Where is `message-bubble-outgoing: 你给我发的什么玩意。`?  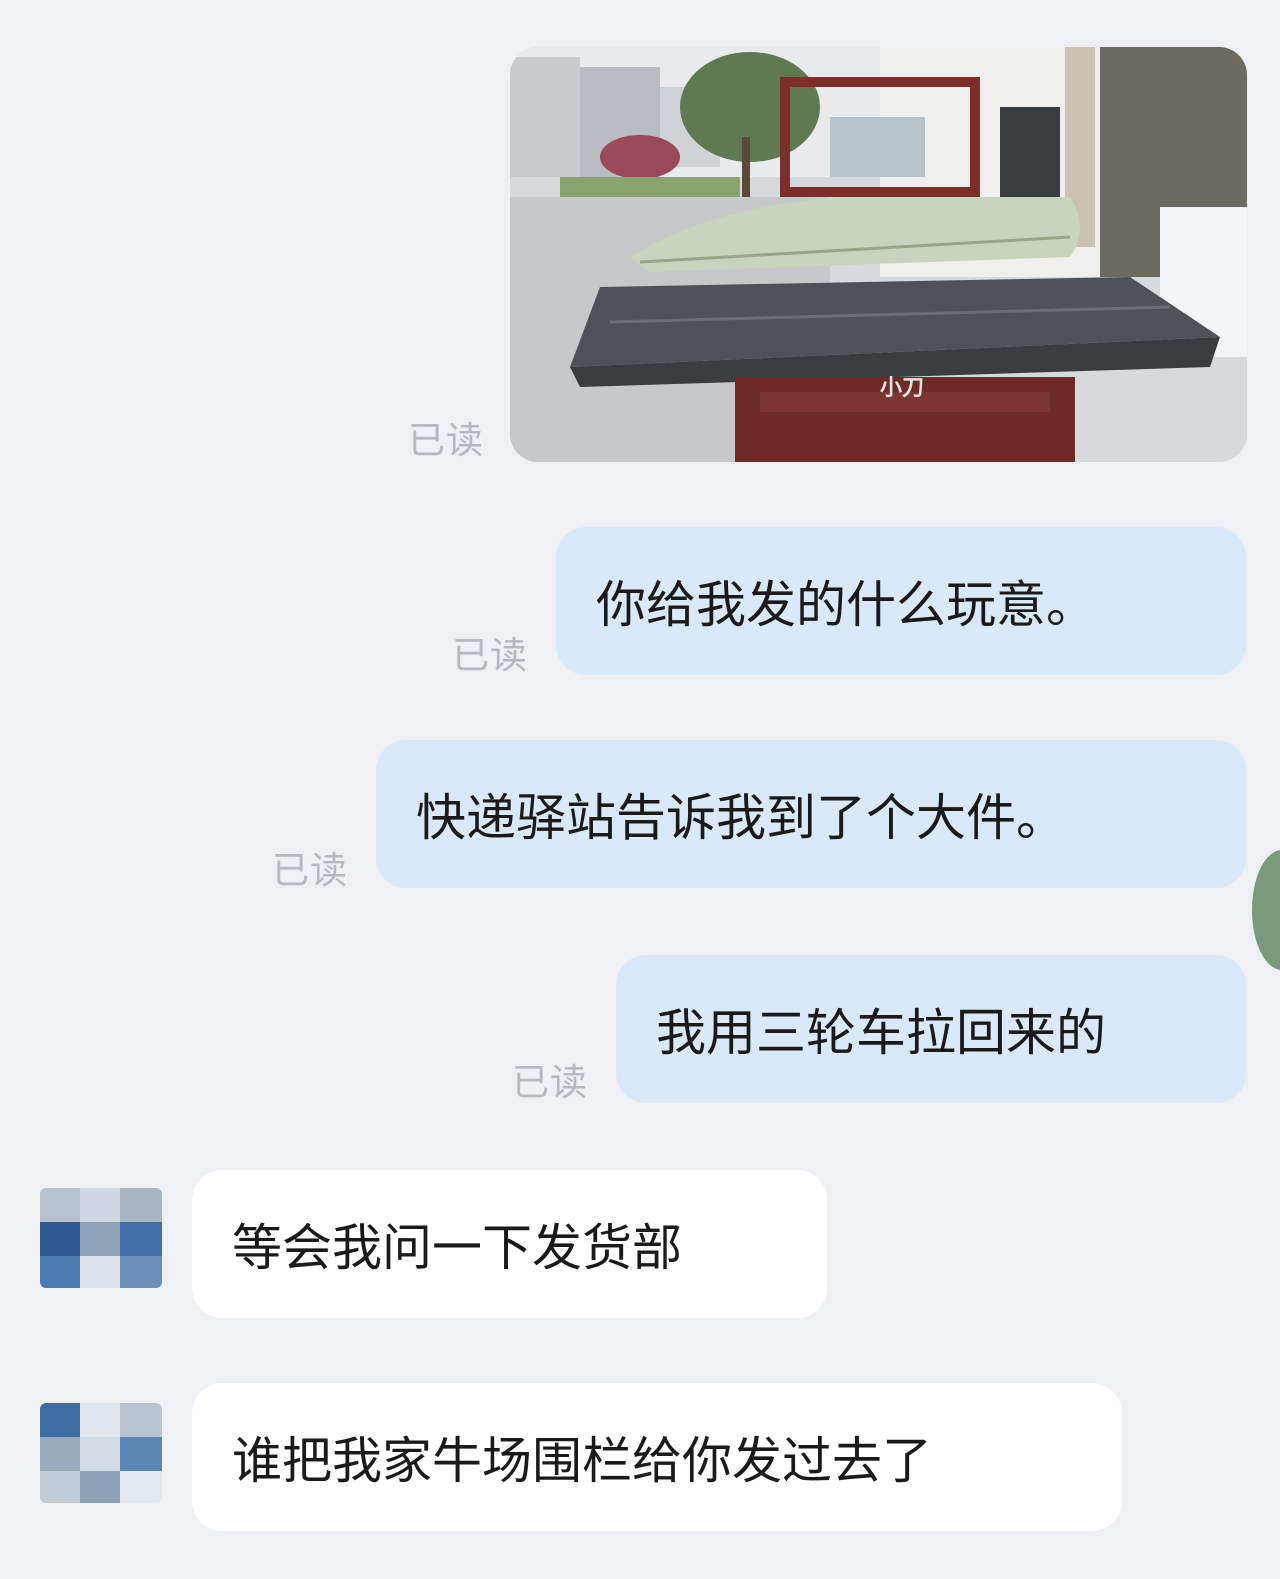
message-bubble-outgoing: 你给我发的什么玩意。 is located at coordinates (901, 601).